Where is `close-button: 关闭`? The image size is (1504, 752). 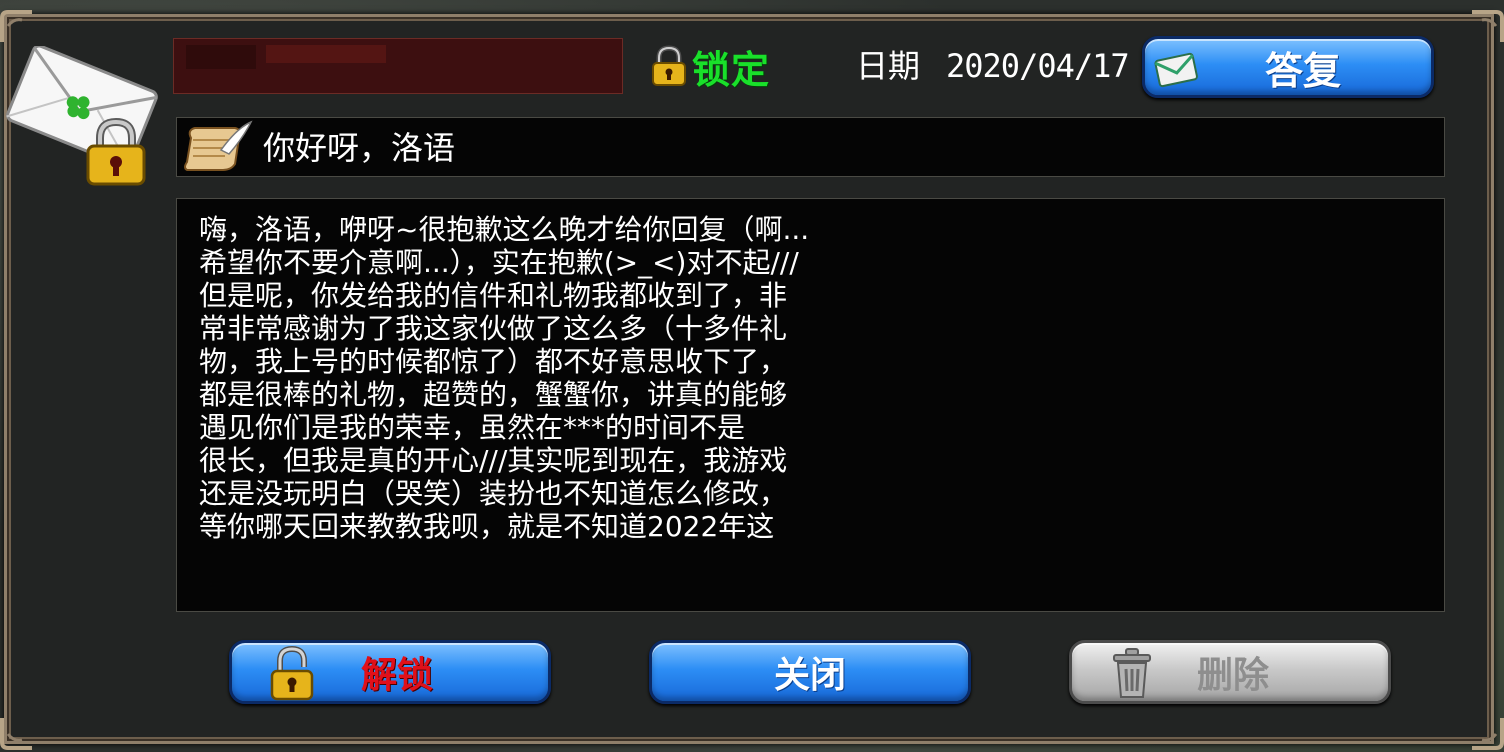 close-button: 关闭 is located at coordinates (810, 672).